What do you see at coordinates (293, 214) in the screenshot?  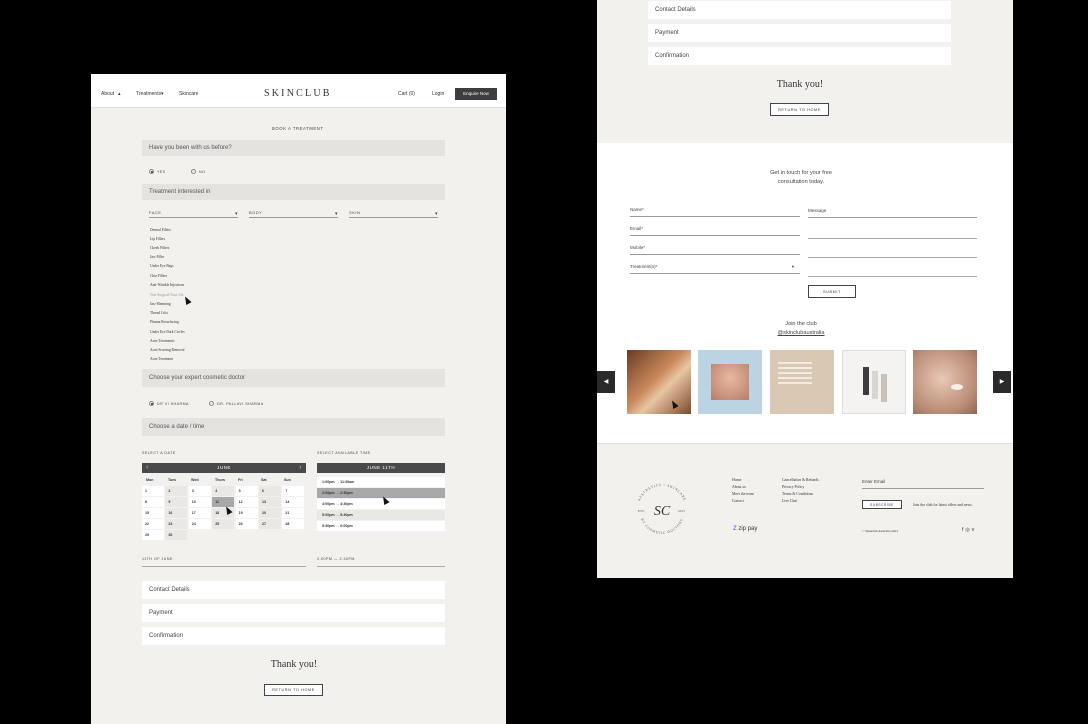 I see `body-dropdown: BODY ▾` at bounding box center [293, 214].